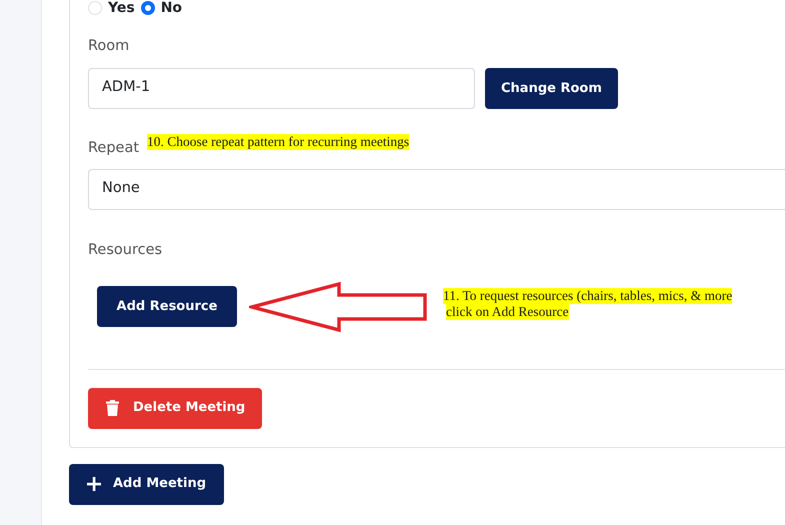 The height and width of the screenshot is (525, 785). Describe the element at coordinates (587, 296) in the screenshot. I see `callout-text: 11. To request resources (chairs, tables, mics, & more` at that location.